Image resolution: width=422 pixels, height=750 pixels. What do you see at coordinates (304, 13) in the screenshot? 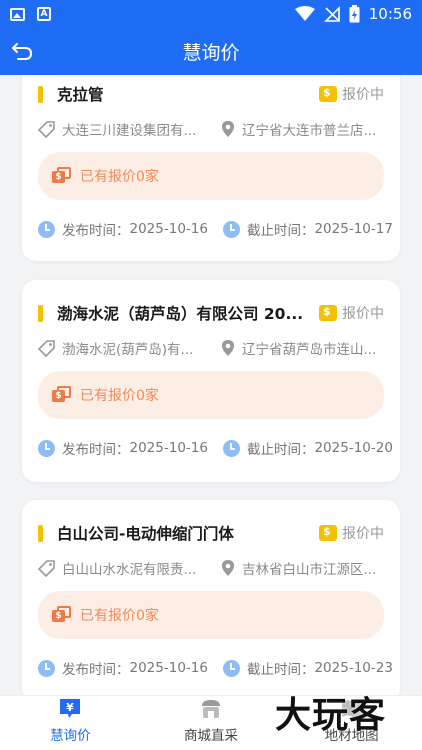
I see `wifi-icon` at bounding box center [304, 13].